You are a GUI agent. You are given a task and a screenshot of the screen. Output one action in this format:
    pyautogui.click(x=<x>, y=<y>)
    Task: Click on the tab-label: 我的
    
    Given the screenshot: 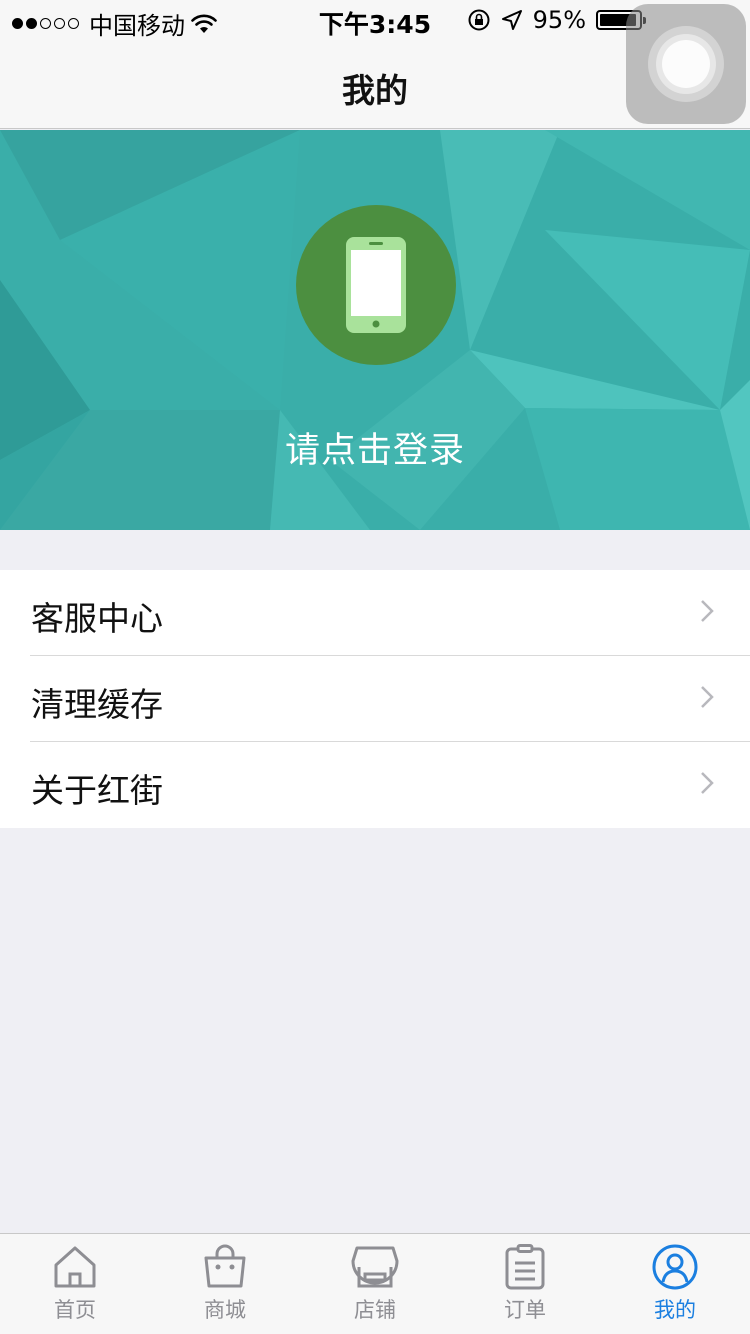 What is the action you would take?
    pyautogui.click(x=675, y=1310)
    